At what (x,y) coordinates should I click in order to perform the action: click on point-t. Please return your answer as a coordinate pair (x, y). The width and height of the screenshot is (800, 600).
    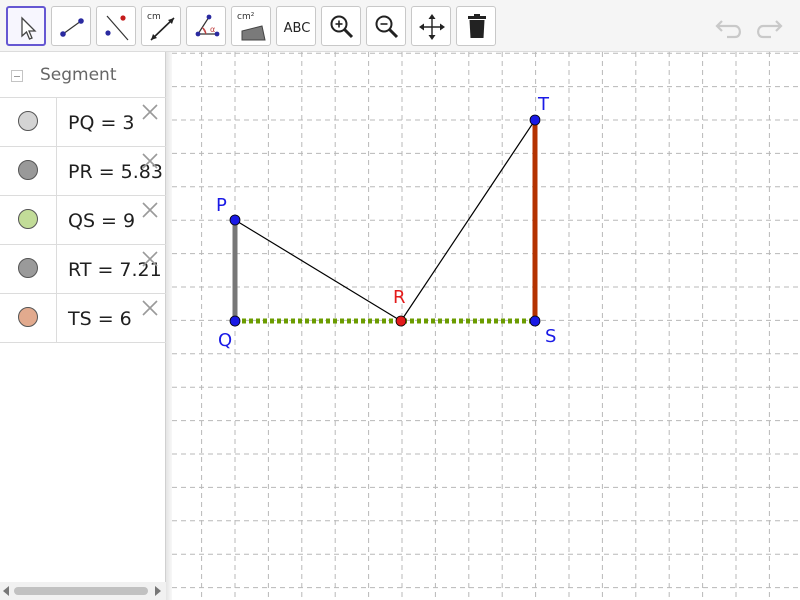
    Looking at the image, I should click on (535, 120).